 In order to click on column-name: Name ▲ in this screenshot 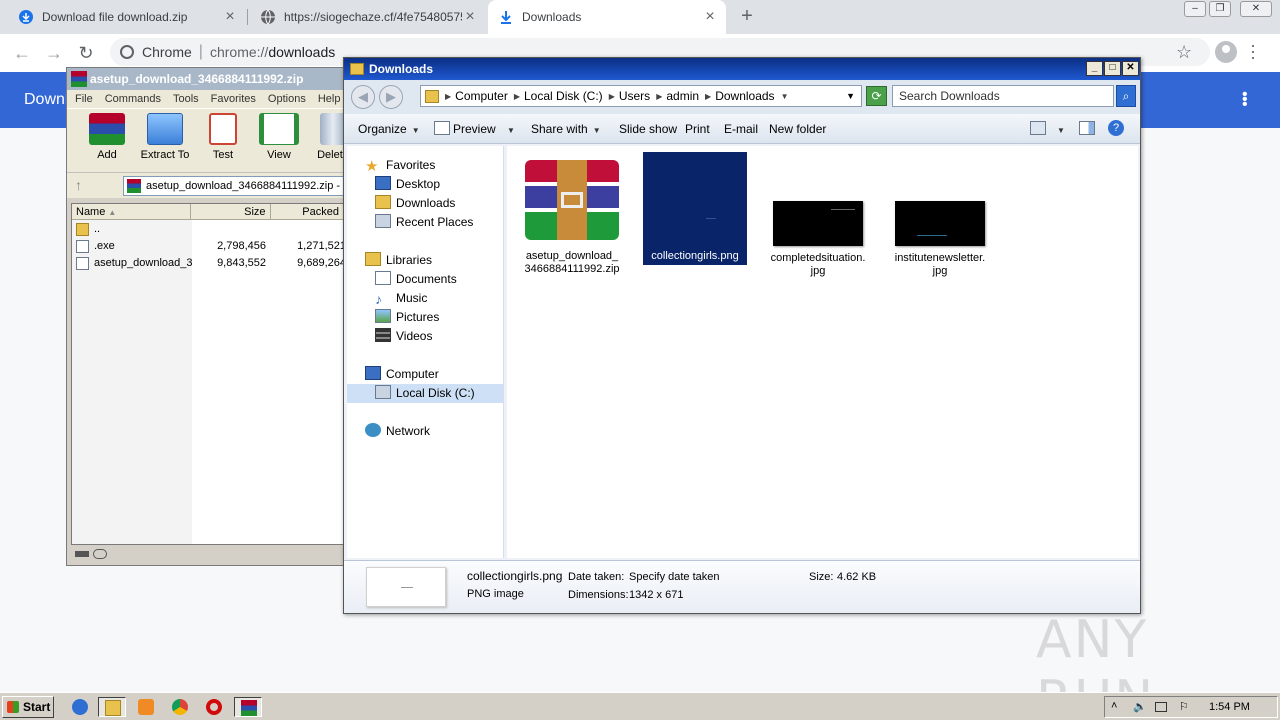, I will do `click(132, 211)`.